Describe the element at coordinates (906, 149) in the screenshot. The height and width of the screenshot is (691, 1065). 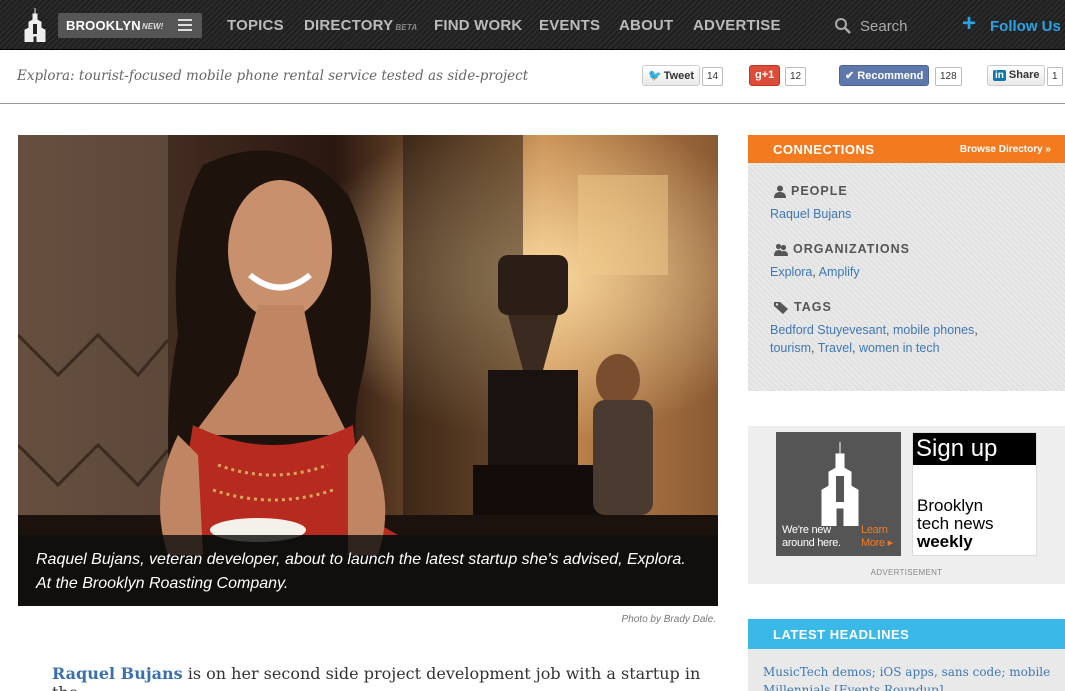
I see `connections-header: CONNECTIONS Browse Directory »` at that location.